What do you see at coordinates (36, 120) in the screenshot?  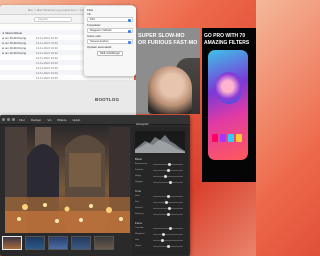 I see `menu-item: Rediger` at bounding box center [36, 120].